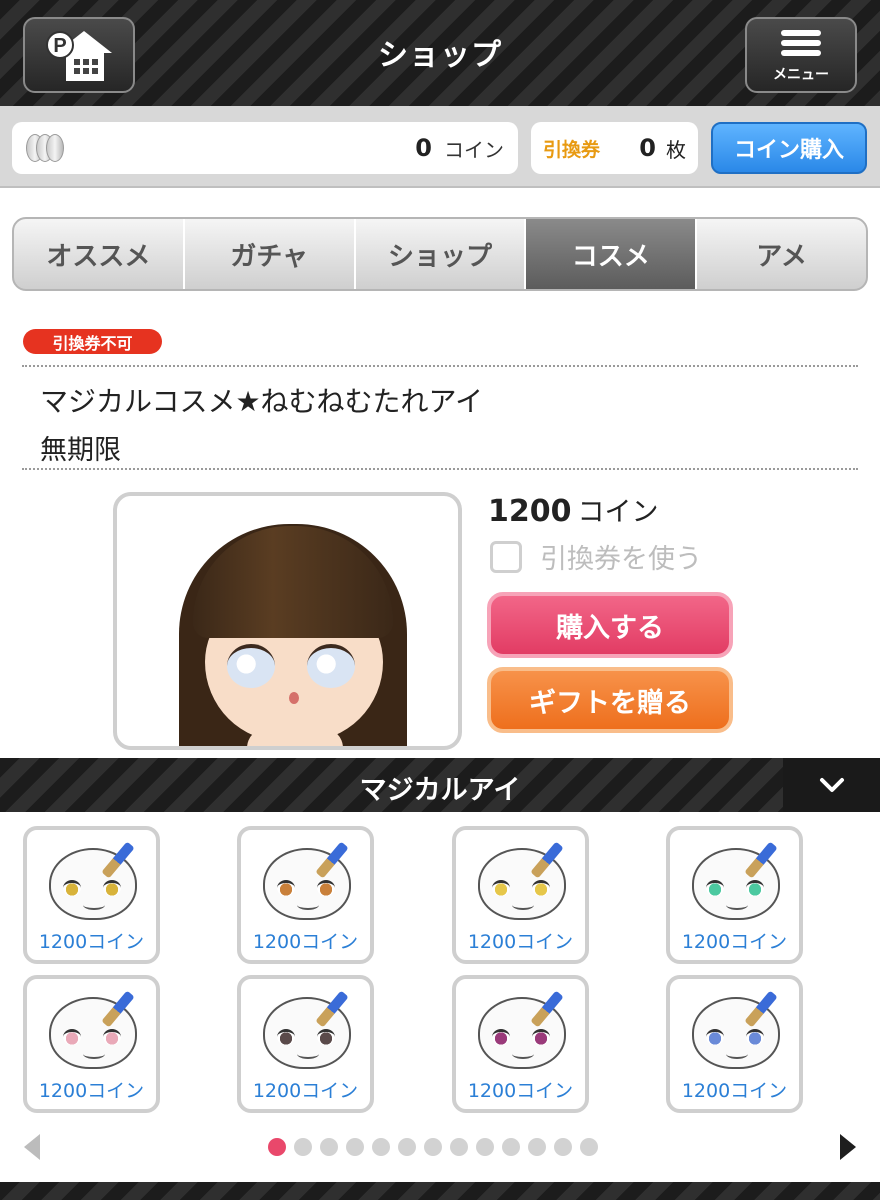  I want to click on avatar-bangs, so click(293, 582).